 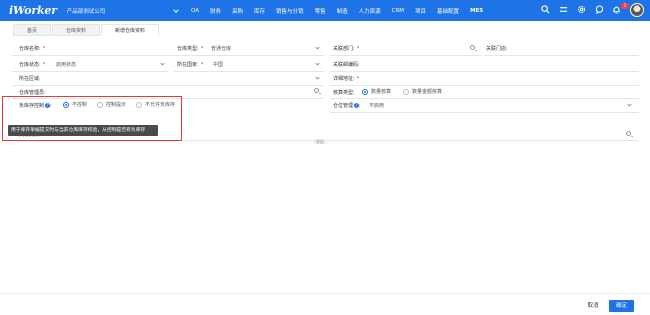 I want to click on calc-type-amount-radio: 数量金额核算, so click(x=422, y=91).